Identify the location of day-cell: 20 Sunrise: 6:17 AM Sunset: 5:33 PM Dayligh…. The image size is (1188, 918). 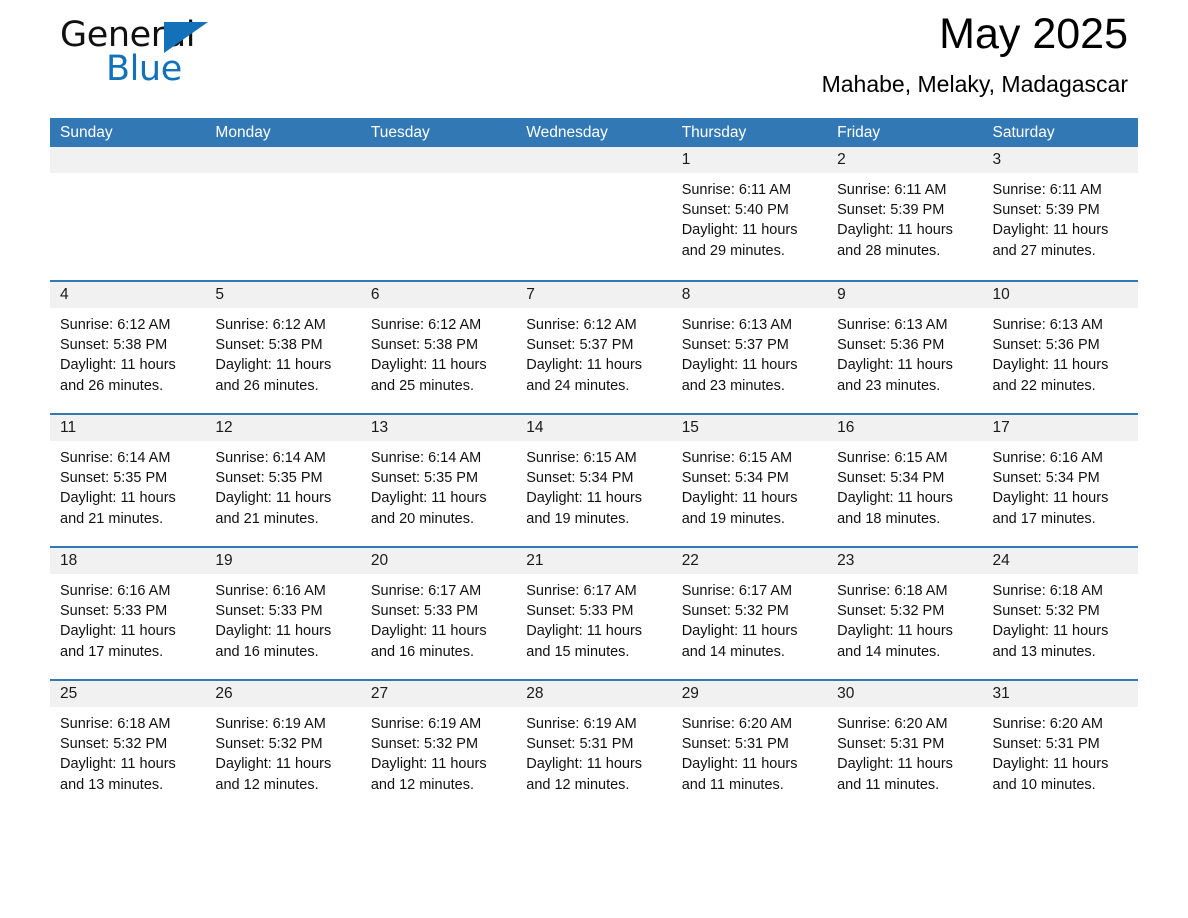
(438, 613).